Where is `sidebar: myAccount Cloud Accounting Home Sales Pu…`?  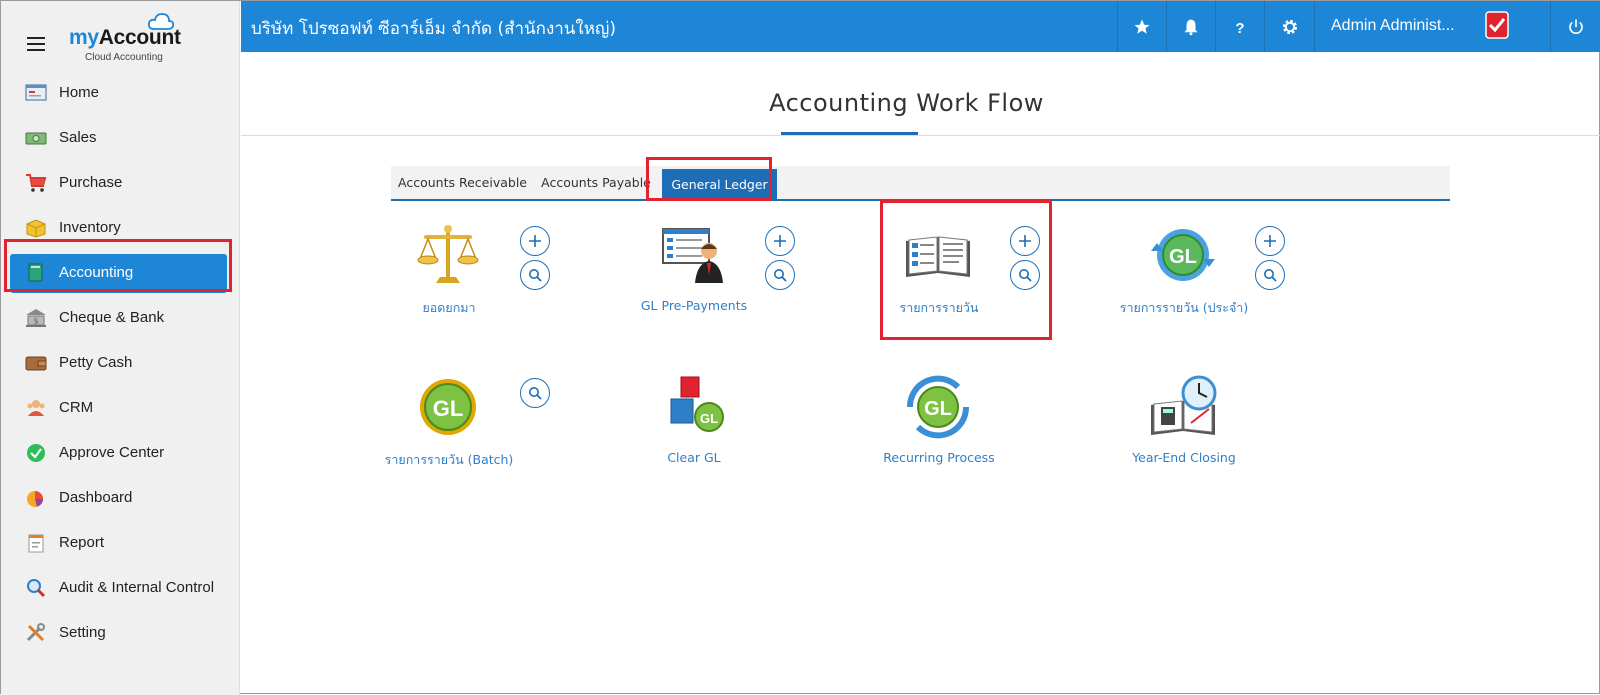
sidebar: myAccount Cloud Accounting Home Sales Pu… is located at coordinates (120, 348).